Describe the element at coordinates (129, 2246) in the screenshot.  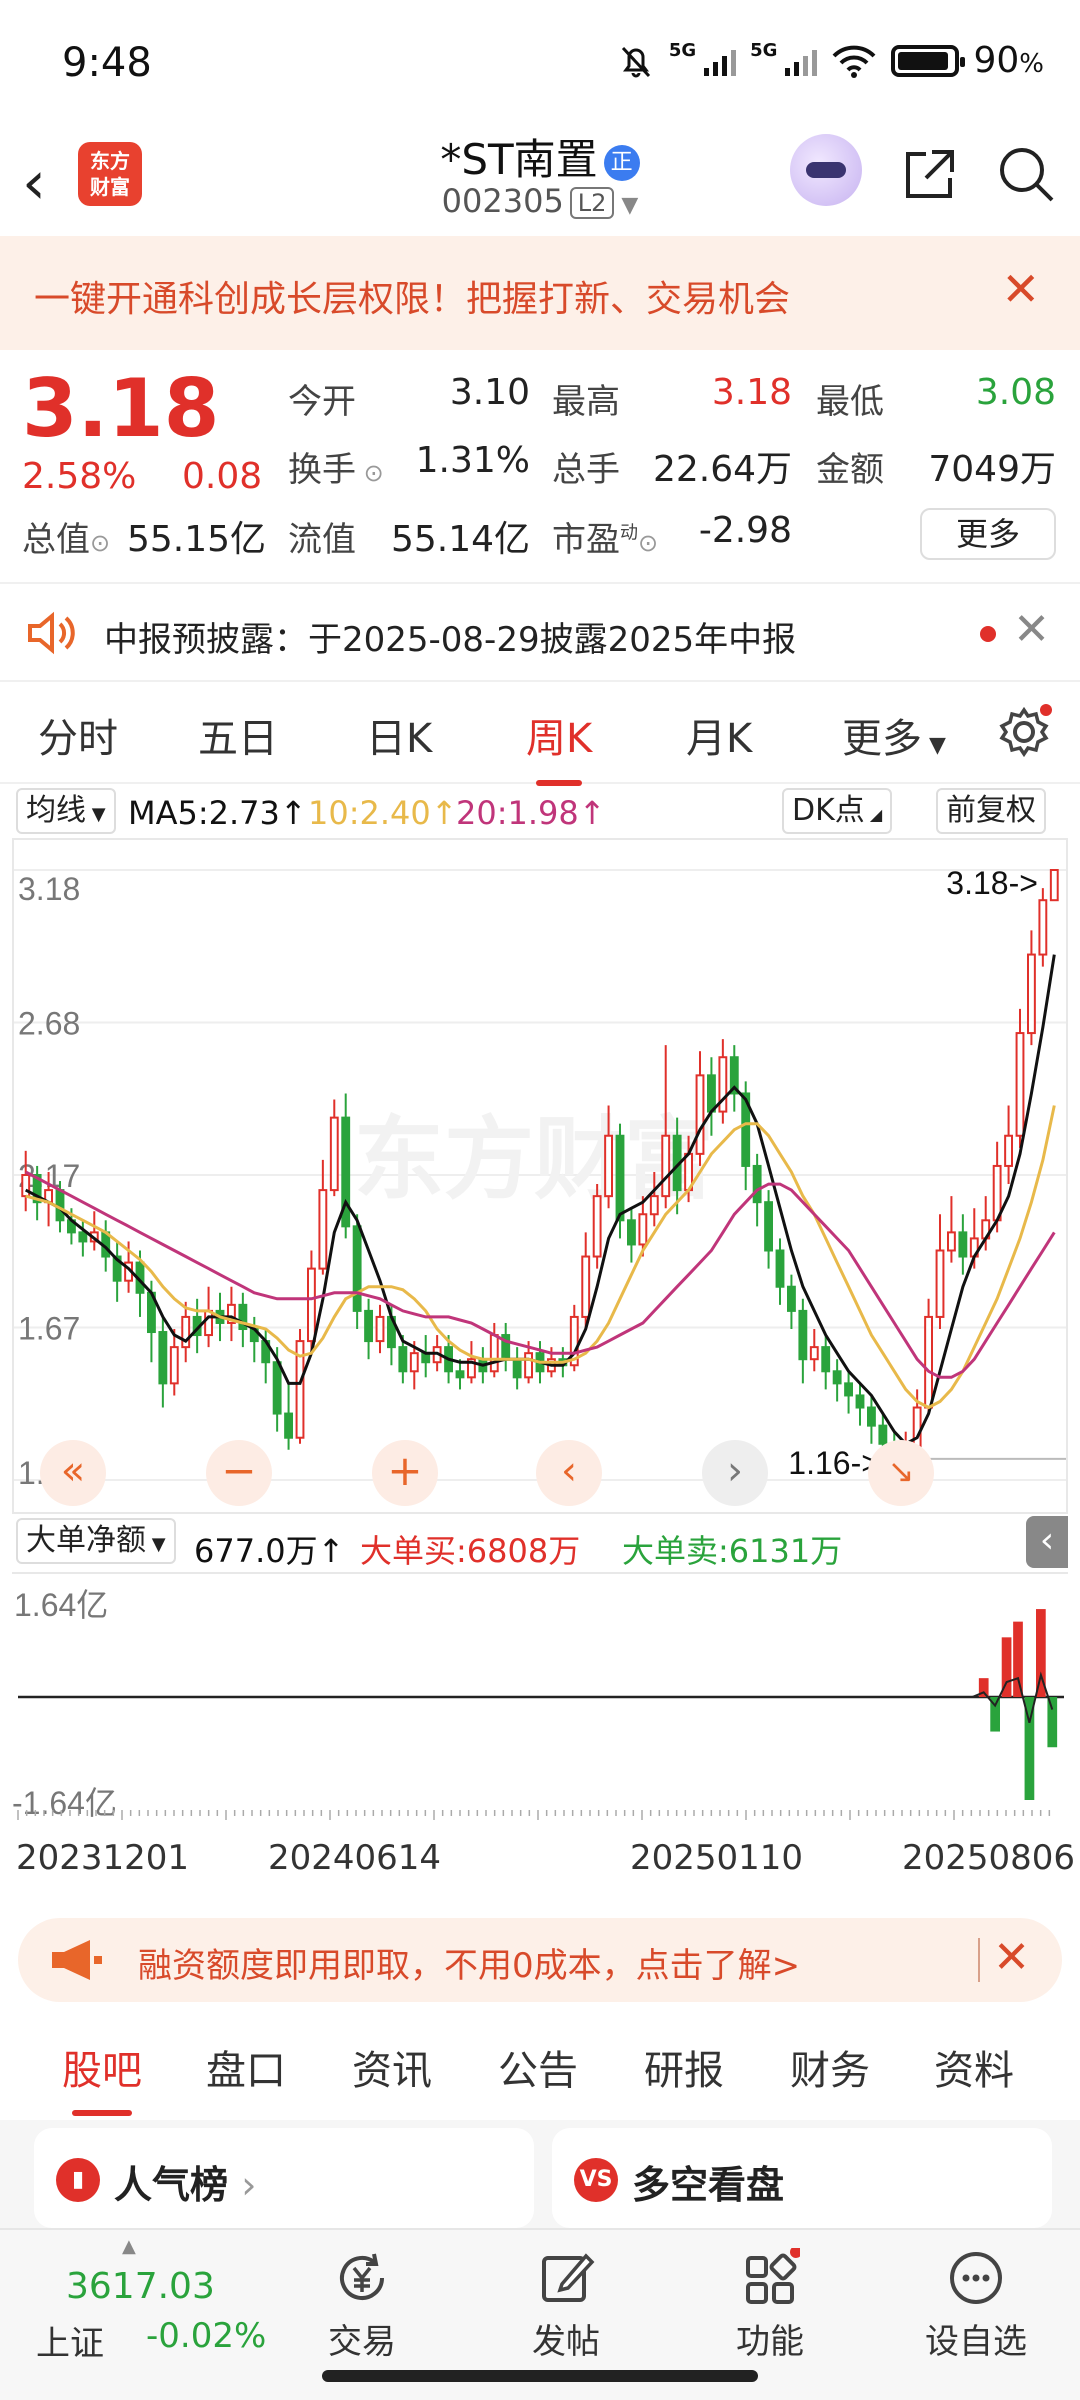
I see `expand-up-icon: ▲` at that location.